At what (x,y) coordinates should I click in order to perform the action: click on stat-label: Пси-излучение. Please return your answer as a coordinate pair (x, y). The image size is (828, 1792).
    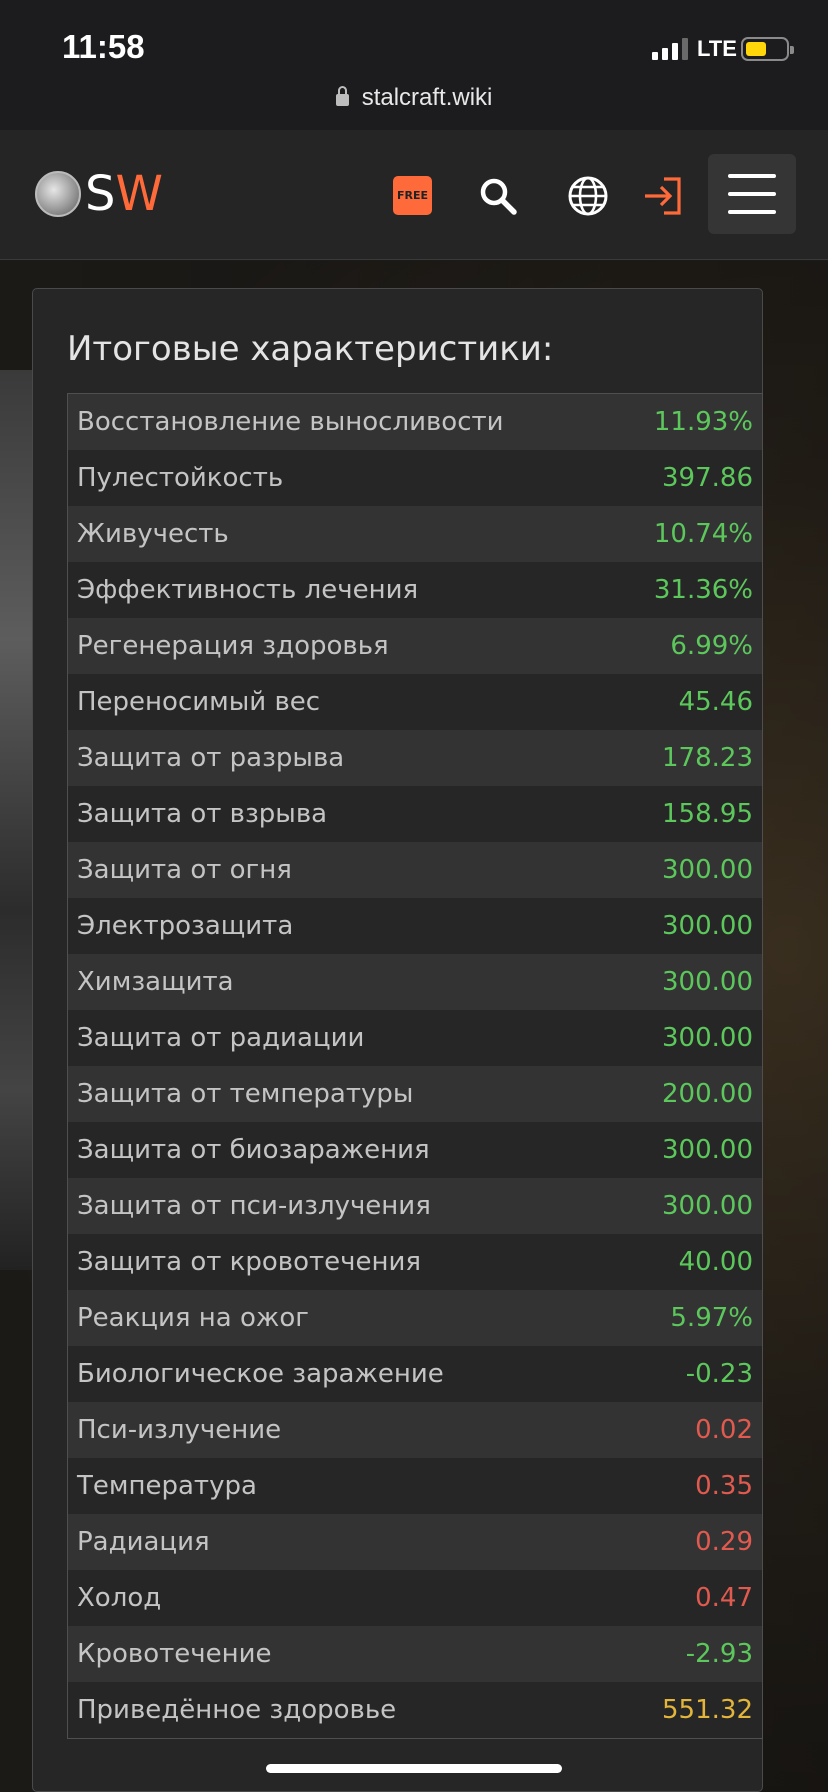
    Looking at the image, I should click on (179, 1430).